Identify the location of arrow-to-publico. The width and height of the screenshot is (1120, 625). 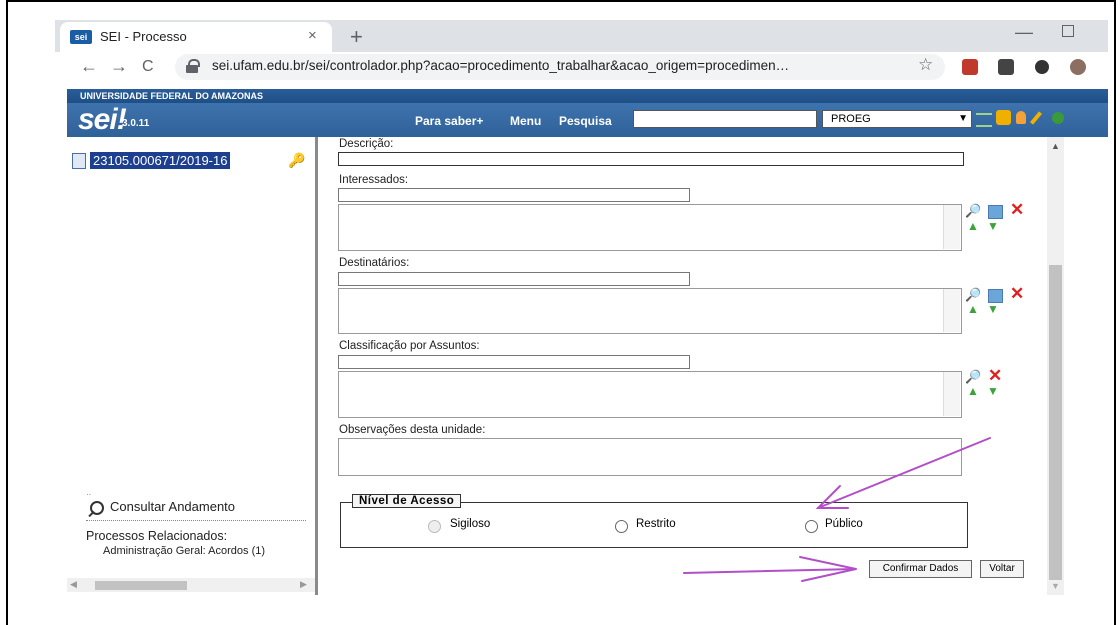
(904, 473).